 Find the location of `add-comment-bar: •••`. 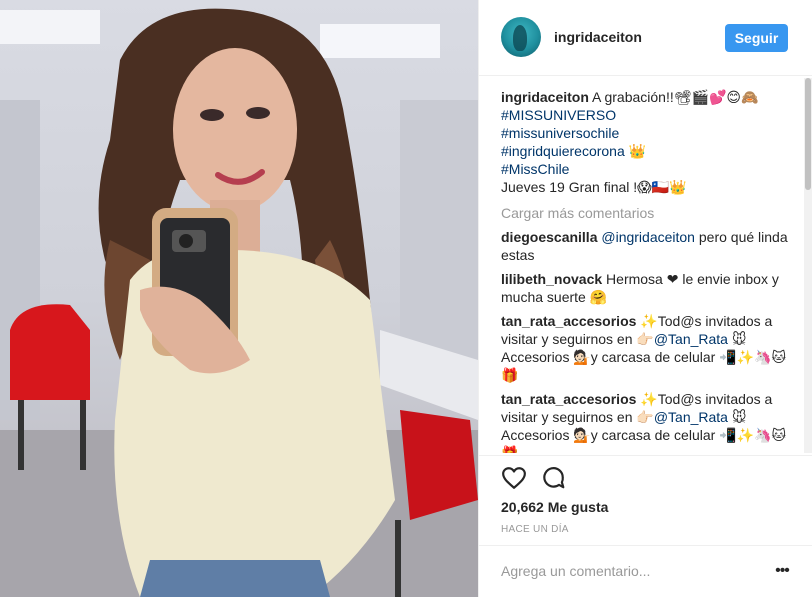

add-comment-bar: ••• is located at coordinates (645, 571).